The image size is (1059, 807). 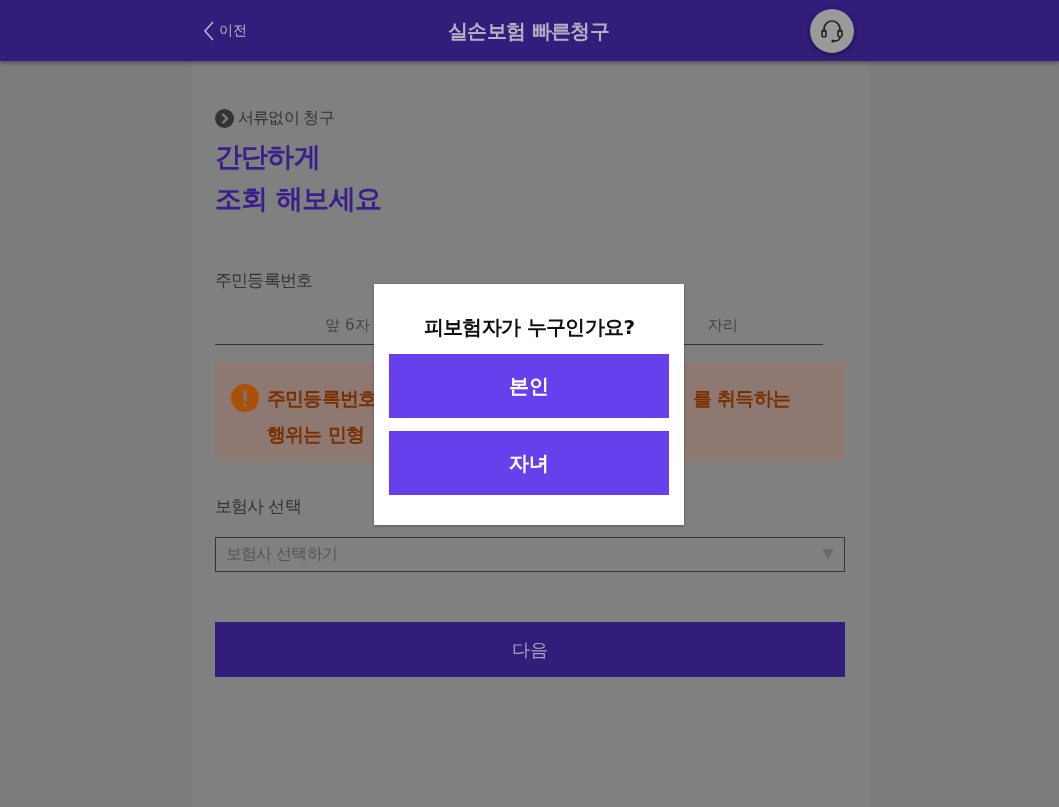 I want to click on field-label: 주민등록번호, so click(x=264, y=280).